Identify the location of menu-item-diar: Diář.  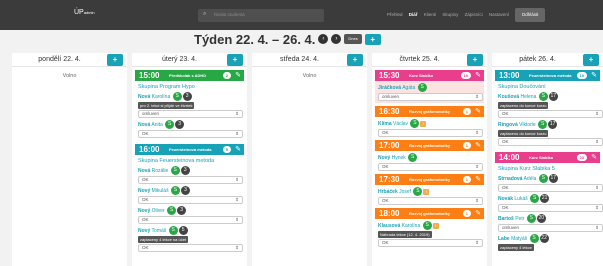
(413, 14).